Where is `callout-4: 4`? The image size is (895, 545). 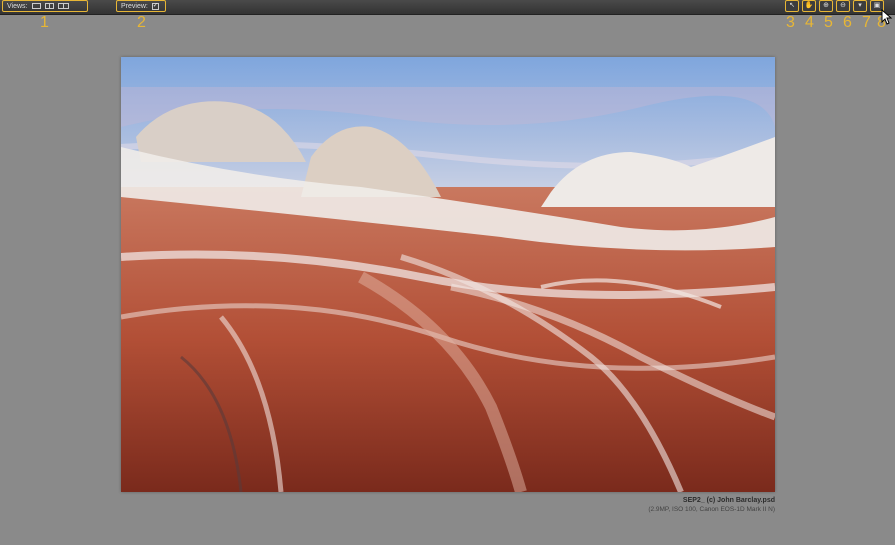 callout-4: 4 is located at coordinates (809, 22).